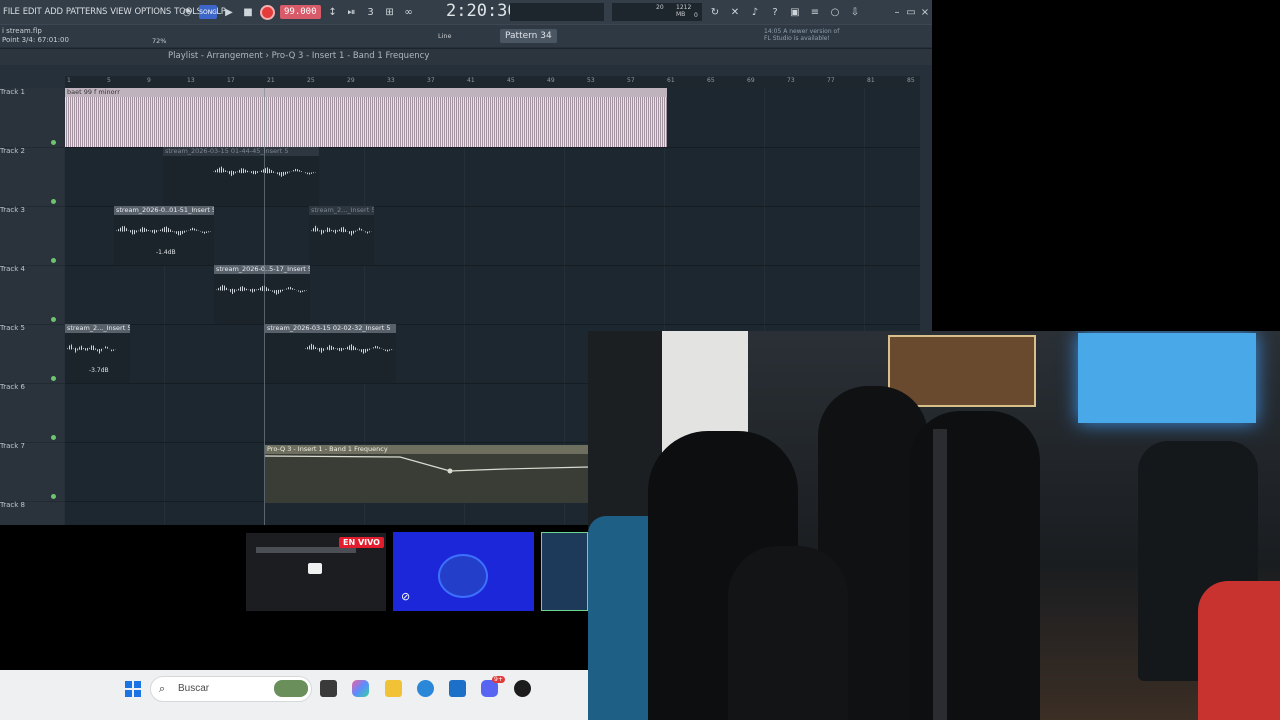 Image resolution: width=1280 pixels, height=720 pixels. I want to click on track-lane, so click(492, 295).